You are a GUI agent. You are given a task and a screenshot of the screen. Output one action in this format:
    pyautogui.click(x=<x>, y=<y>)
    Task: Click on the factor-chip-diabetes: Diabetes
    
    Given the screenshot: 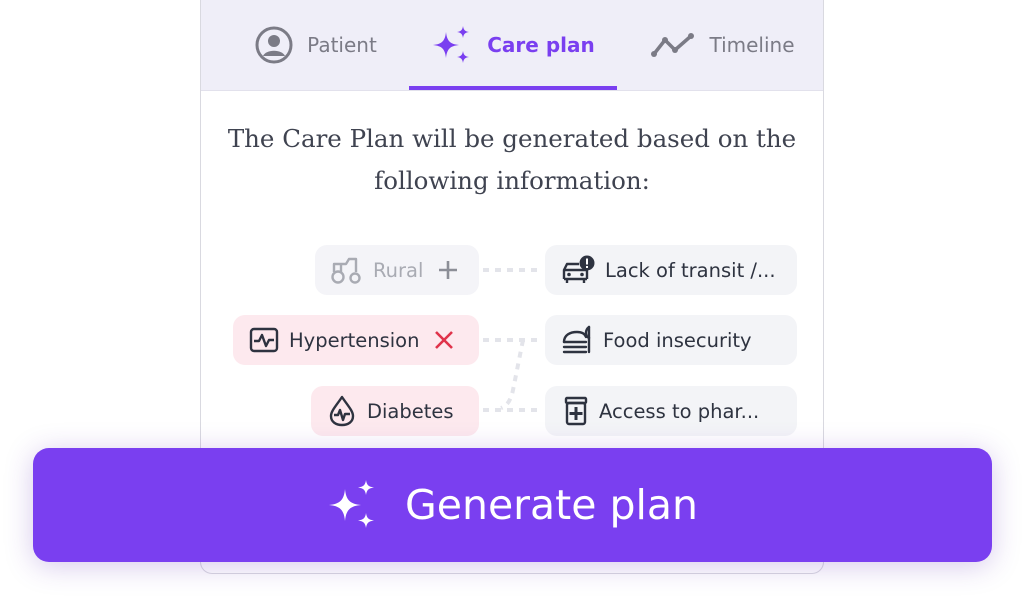 What is the action you would take?
    pyautogui.click(x=395, y=411)
    